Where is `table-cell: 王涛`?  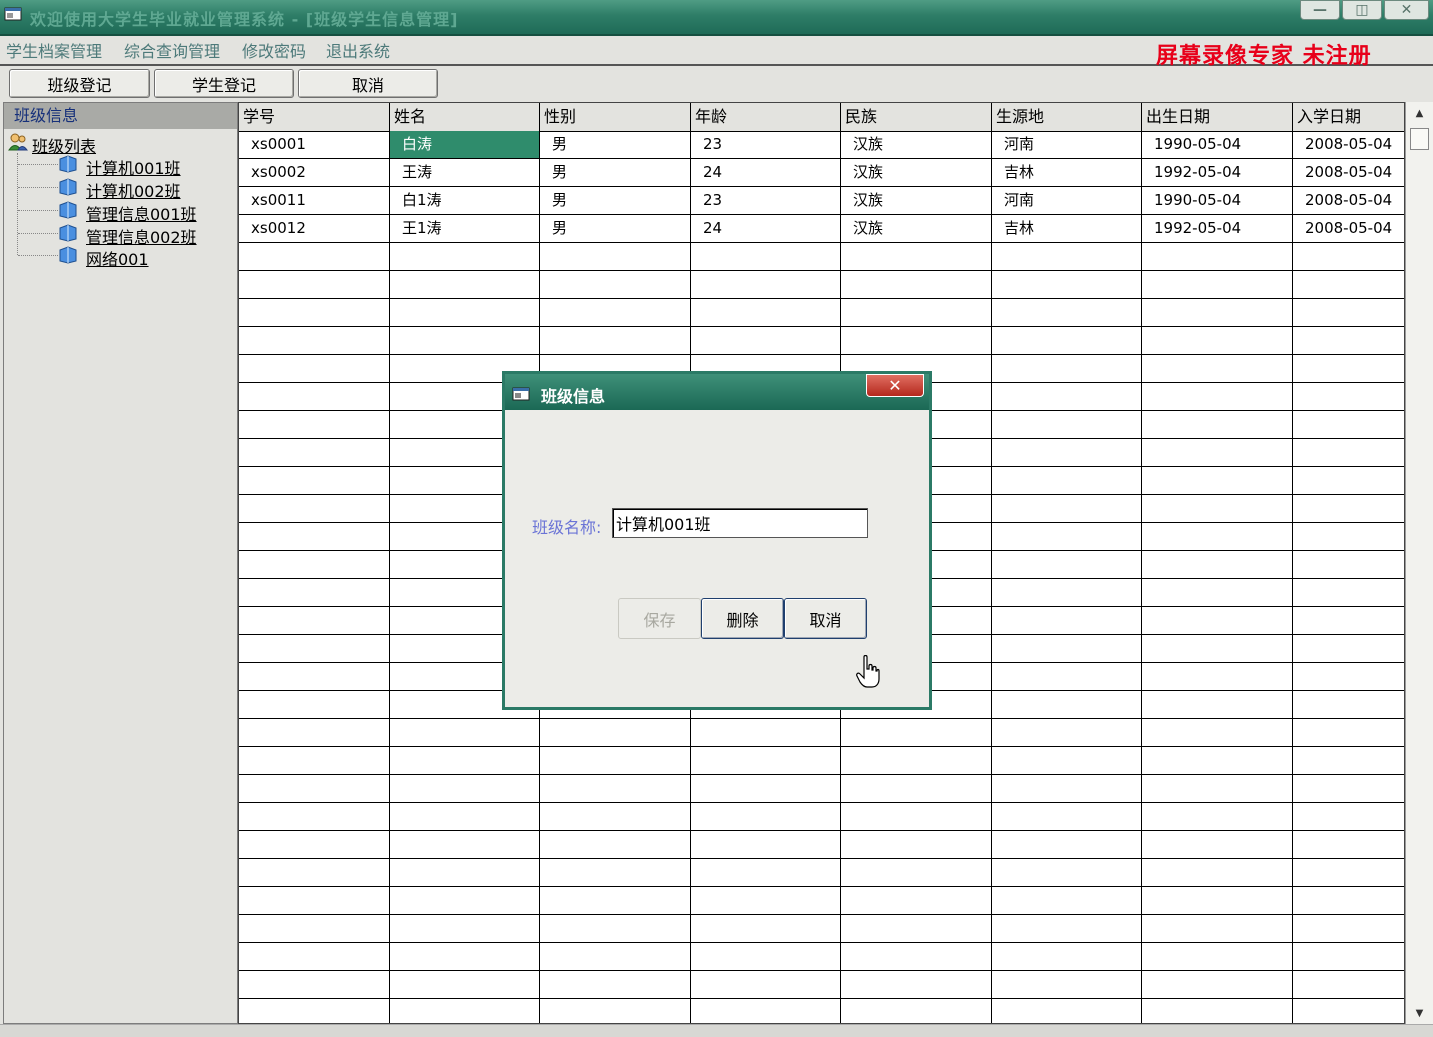 table-cell: 王涛 is located at coordinates (464, 172).